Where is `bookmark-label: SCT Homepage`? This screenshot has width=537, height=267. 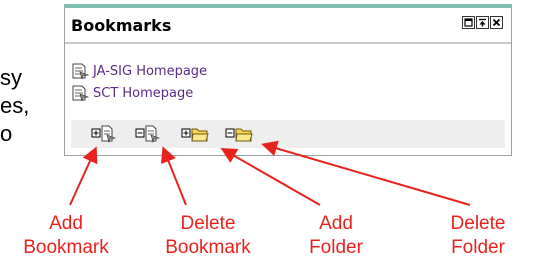
bookmark-label: SCT Homepage is located at coordinates (143, 93).